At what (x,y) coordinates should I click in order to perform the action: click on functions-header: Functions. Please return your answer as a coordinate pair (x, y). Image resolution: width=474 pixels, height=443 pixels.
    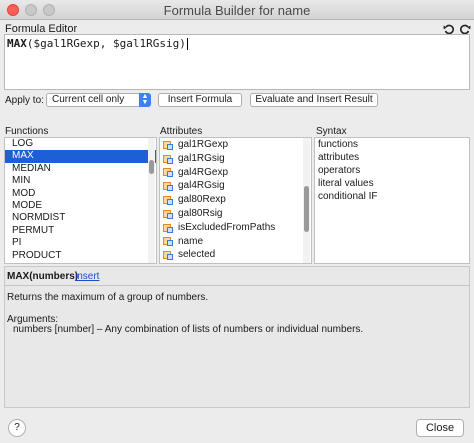
    Looking at the image, I should click on (27, 131).